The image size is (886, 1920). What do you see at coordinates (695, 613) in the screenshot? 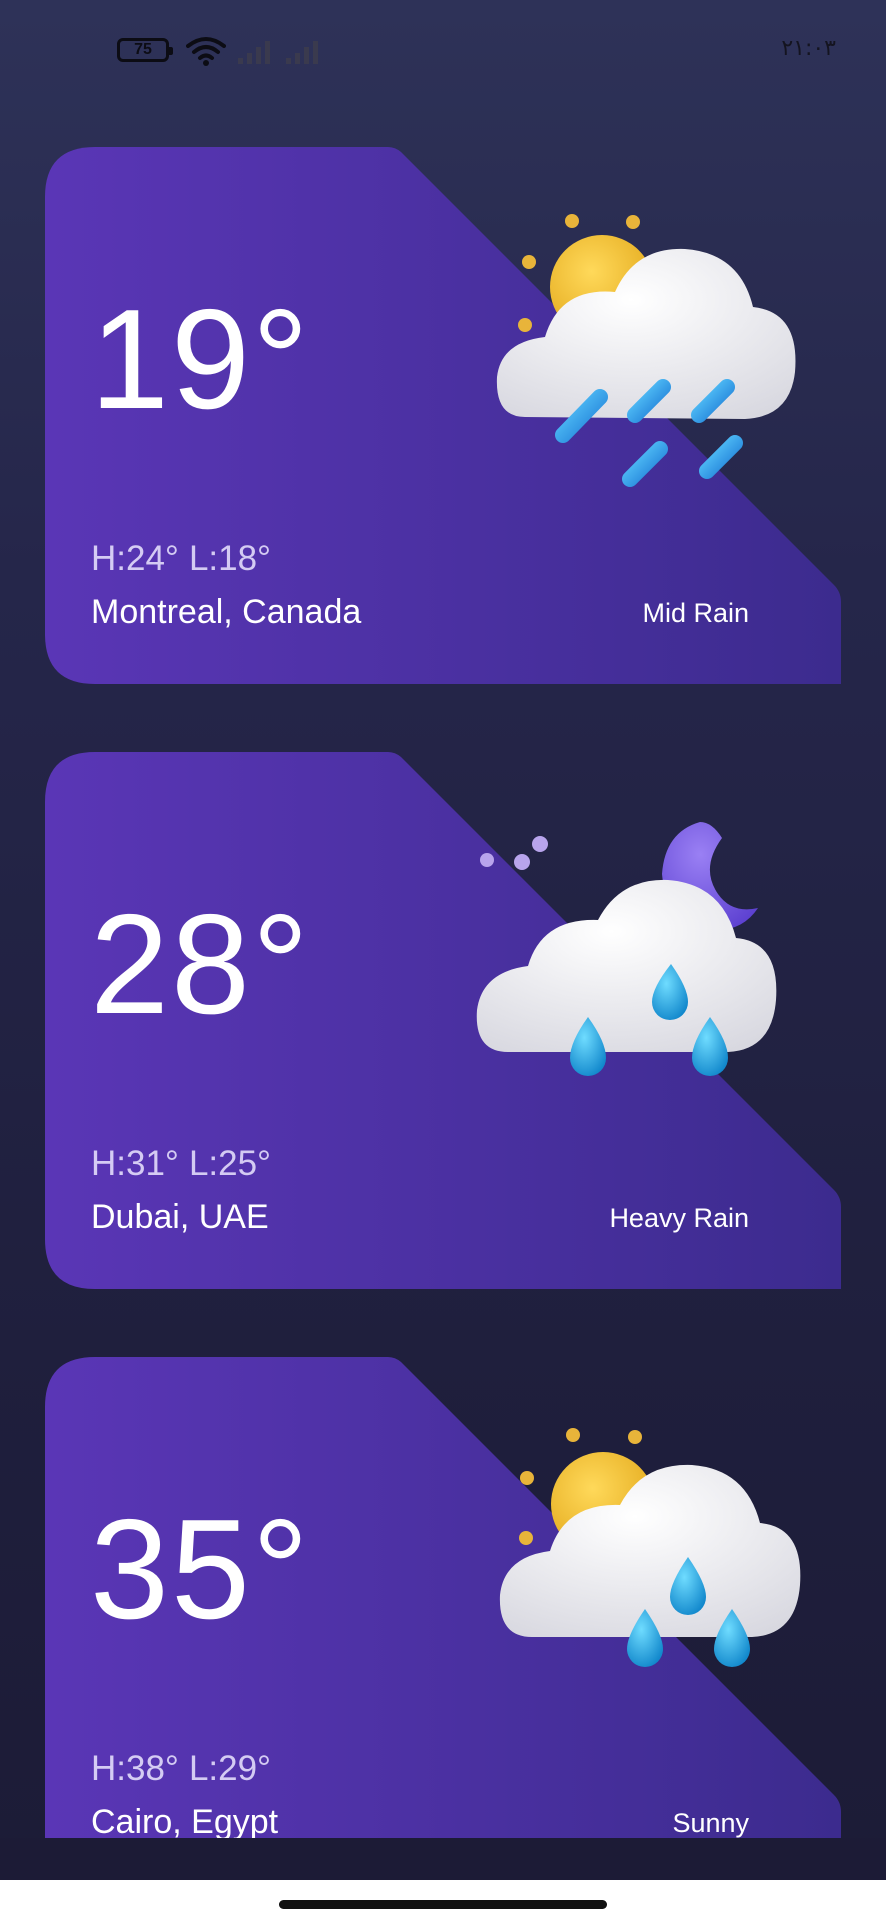
I see `weather-condition: Mid Rain` at bounding box center [695, 613].